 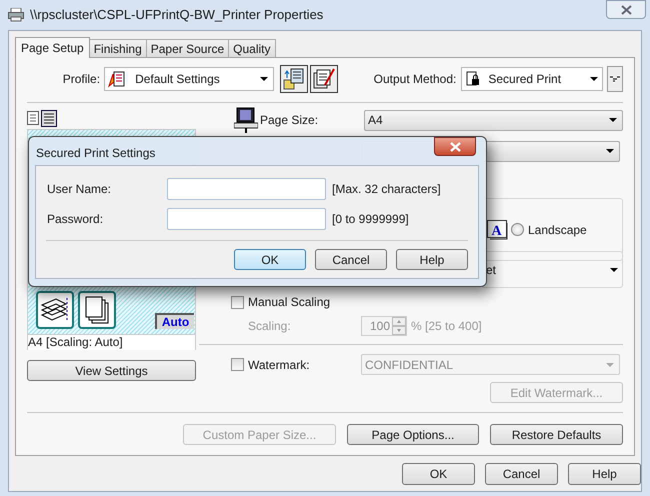 I want to click on layout-value: et, so click(x=492, y=270).